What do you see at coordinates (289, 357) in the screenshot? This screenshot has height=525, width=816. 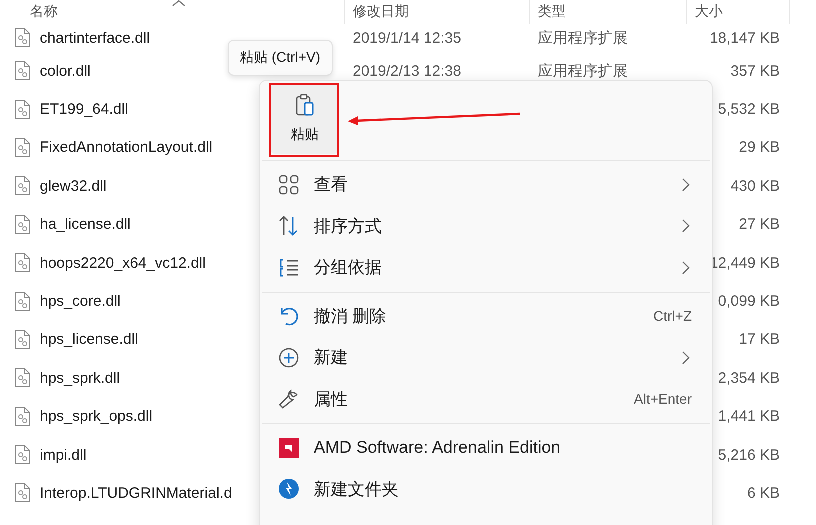 I see `add-icon` at bounding box center [289, 357].